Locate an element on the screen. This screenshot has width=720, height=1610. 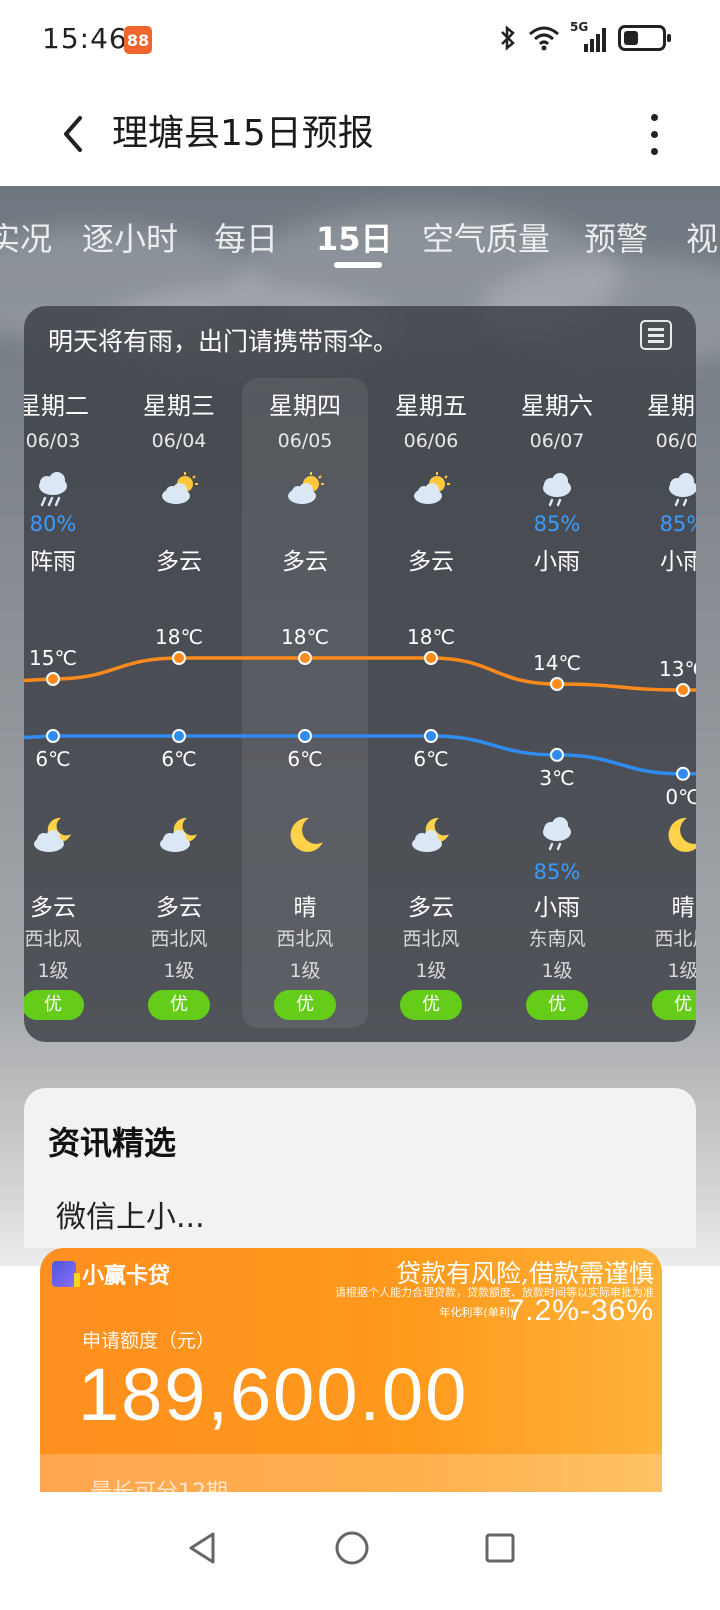
day-name: 星期五 is located at coordinates (431, 406).